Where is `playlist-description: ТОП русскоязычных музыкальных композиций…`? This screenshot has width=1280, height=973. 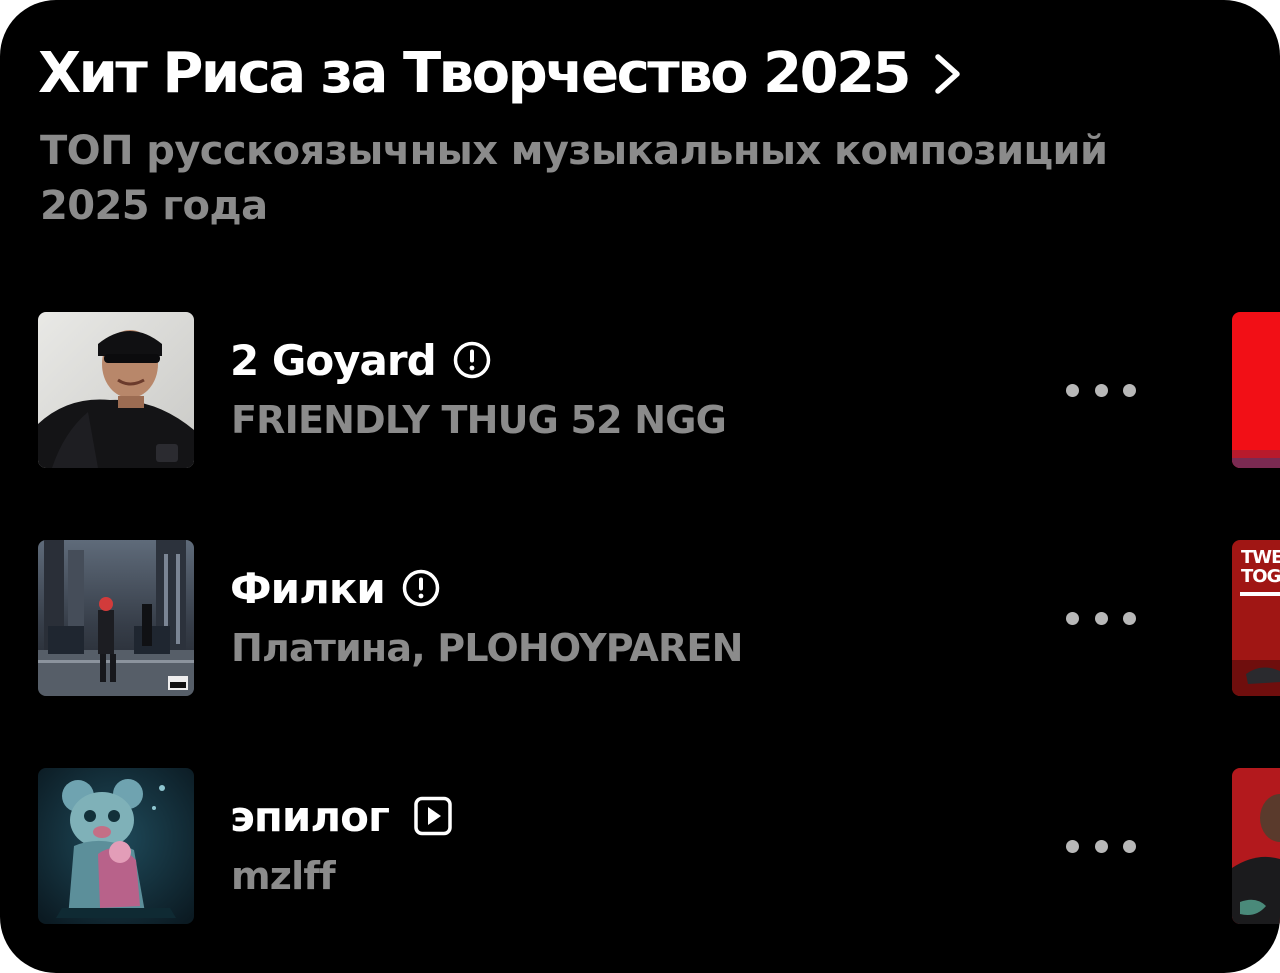
playlist-description: ТОП русскоязычных музыкальных композиций… is located at coordinates (574, 178).